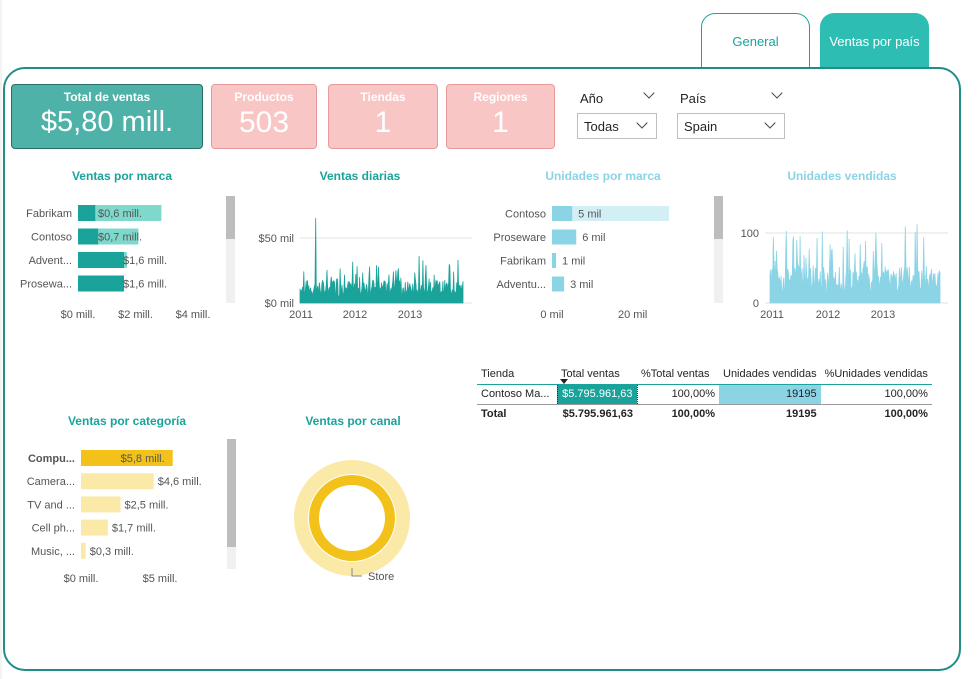 This screenshot has height=679, width=980. Describe the element at coordinates (120, 238) in the screenshot. I see `bar-data-label: $0,7 mill.` at that location.